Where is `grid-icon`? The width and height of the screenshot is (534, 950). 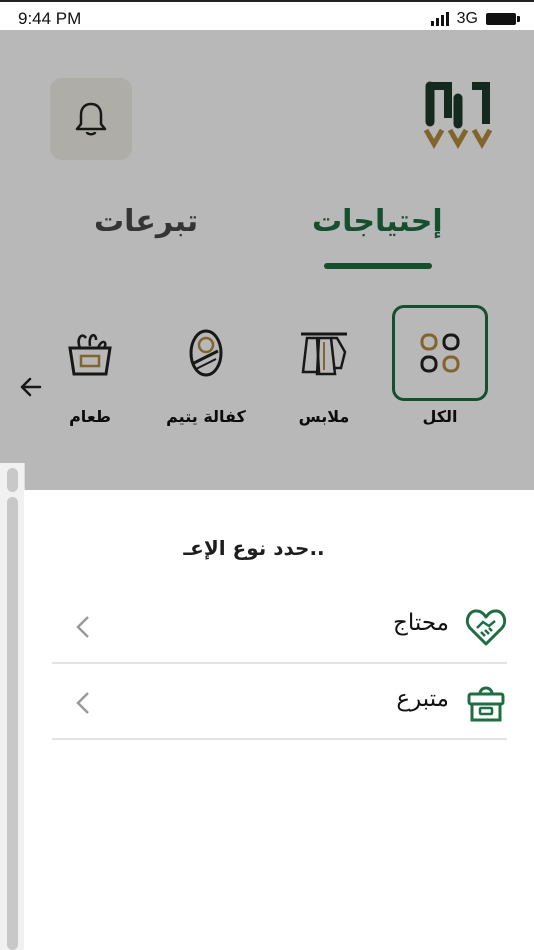 grid-icon is located at coordinates (440, 353).